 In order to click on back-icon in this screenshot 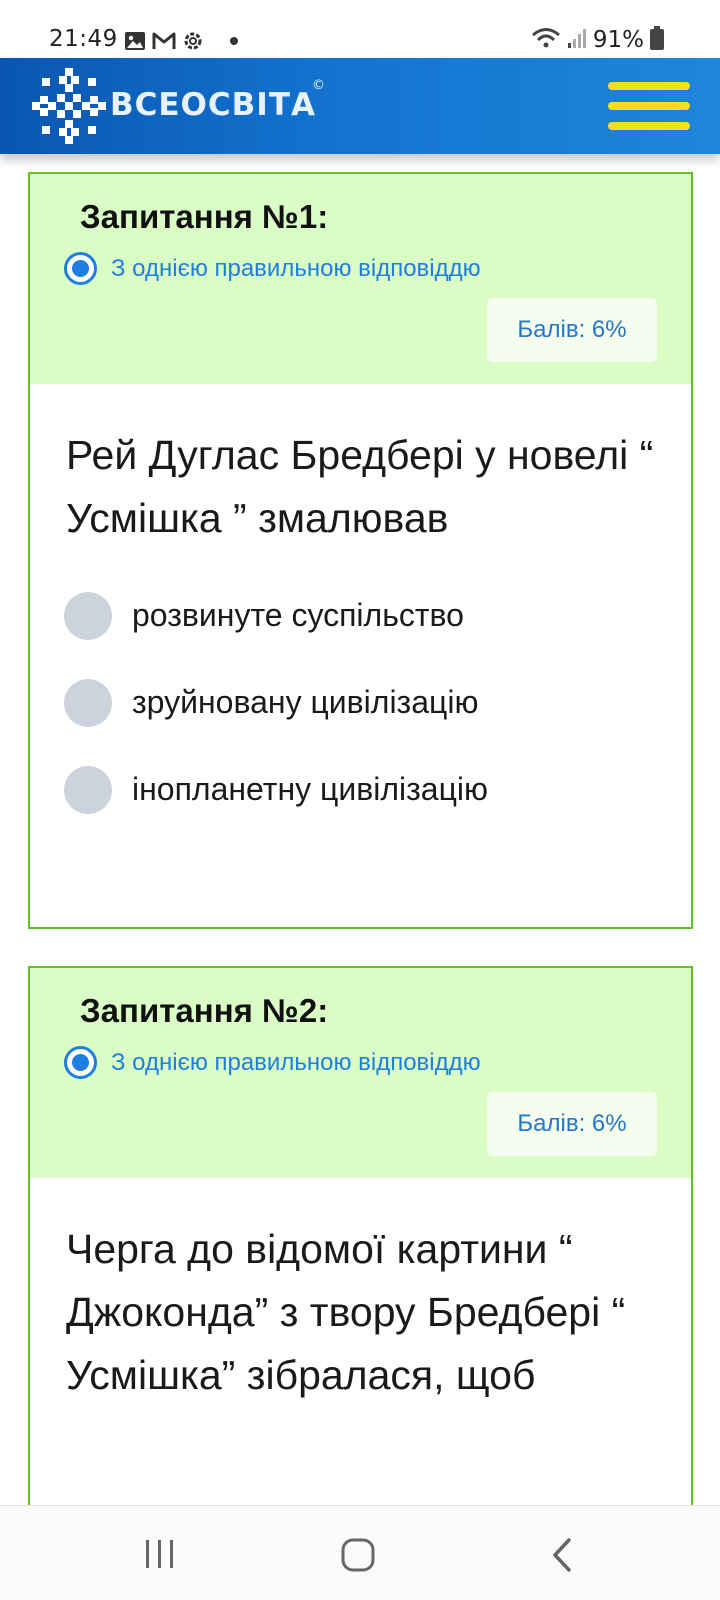, I will do `click(562, 1557)`.